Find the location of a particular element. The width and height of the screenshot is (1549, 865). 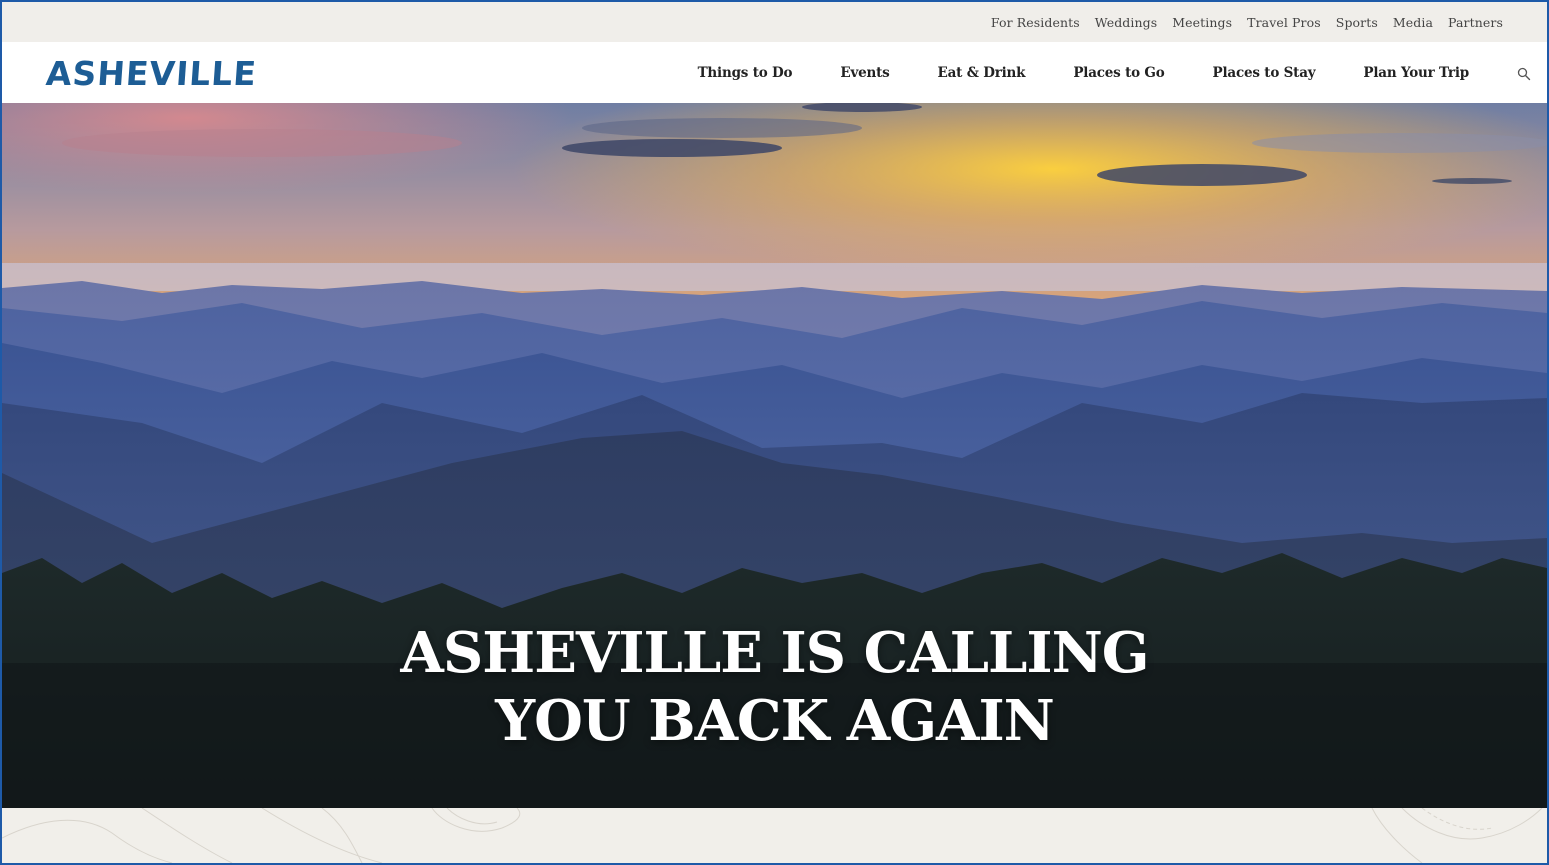

nav-item-plan-your-trip: Plan Your Trip is located at coordinates (1416, 73).